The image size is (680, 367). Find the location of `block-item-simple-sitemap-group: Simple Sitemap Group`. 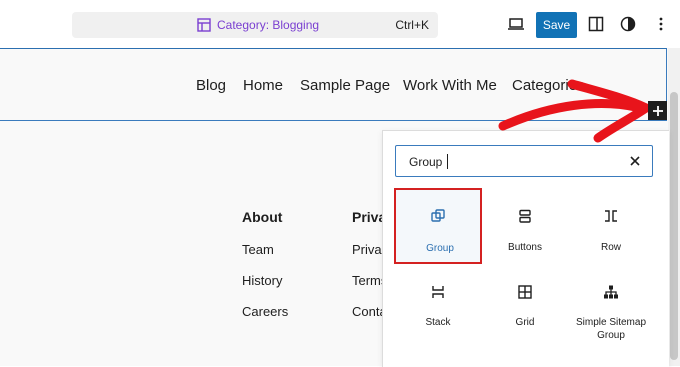

block-item-simple-sitemap-group: Simple Sitemap Group is located at coordinates (611, 304).